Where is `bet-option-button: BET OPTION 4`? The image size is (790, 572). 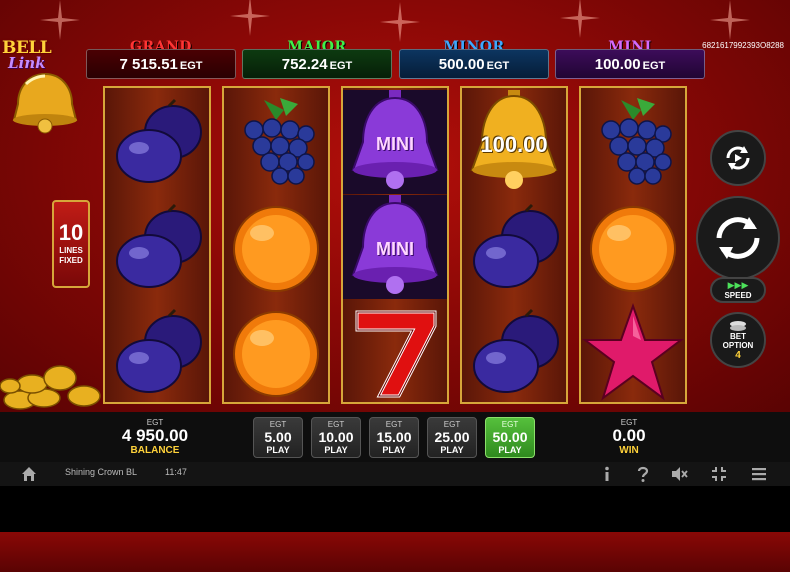
bet-option-button: BET OPTION 4 is located at coordinates (738, 340).